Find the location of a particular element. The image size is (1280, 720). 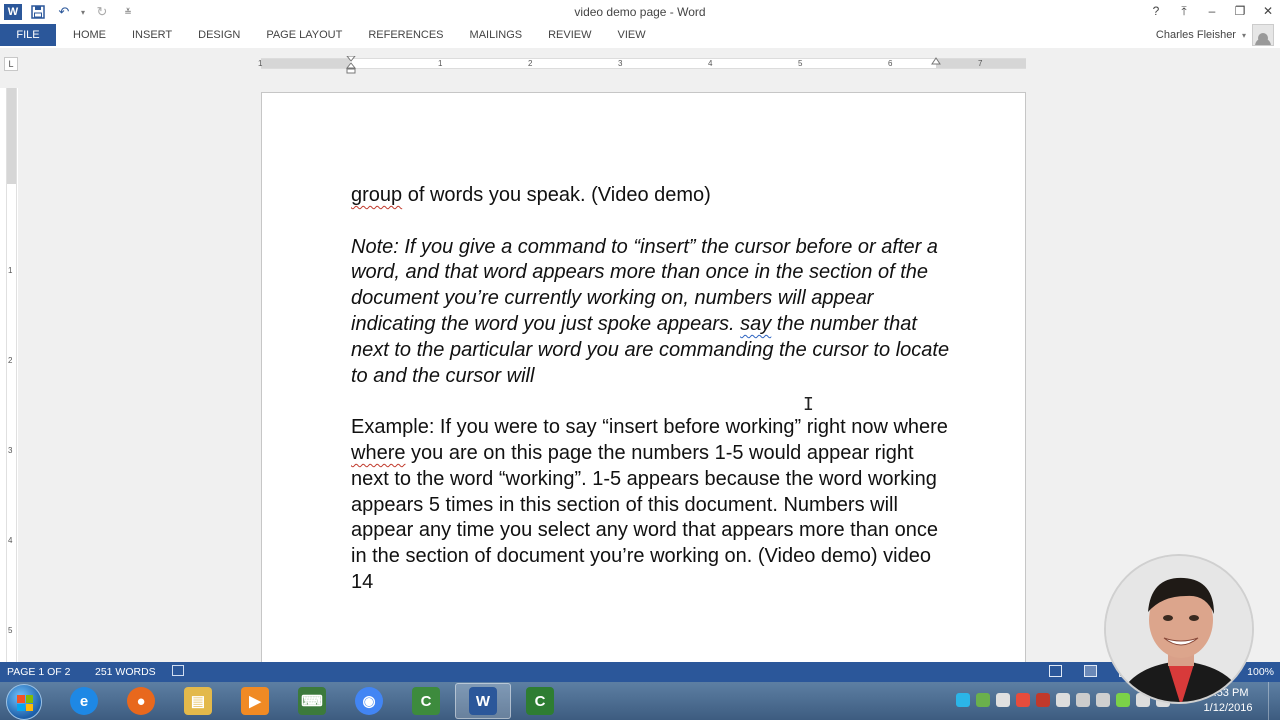

taskbar-firefox: ● is located at coordinates (141, 701).